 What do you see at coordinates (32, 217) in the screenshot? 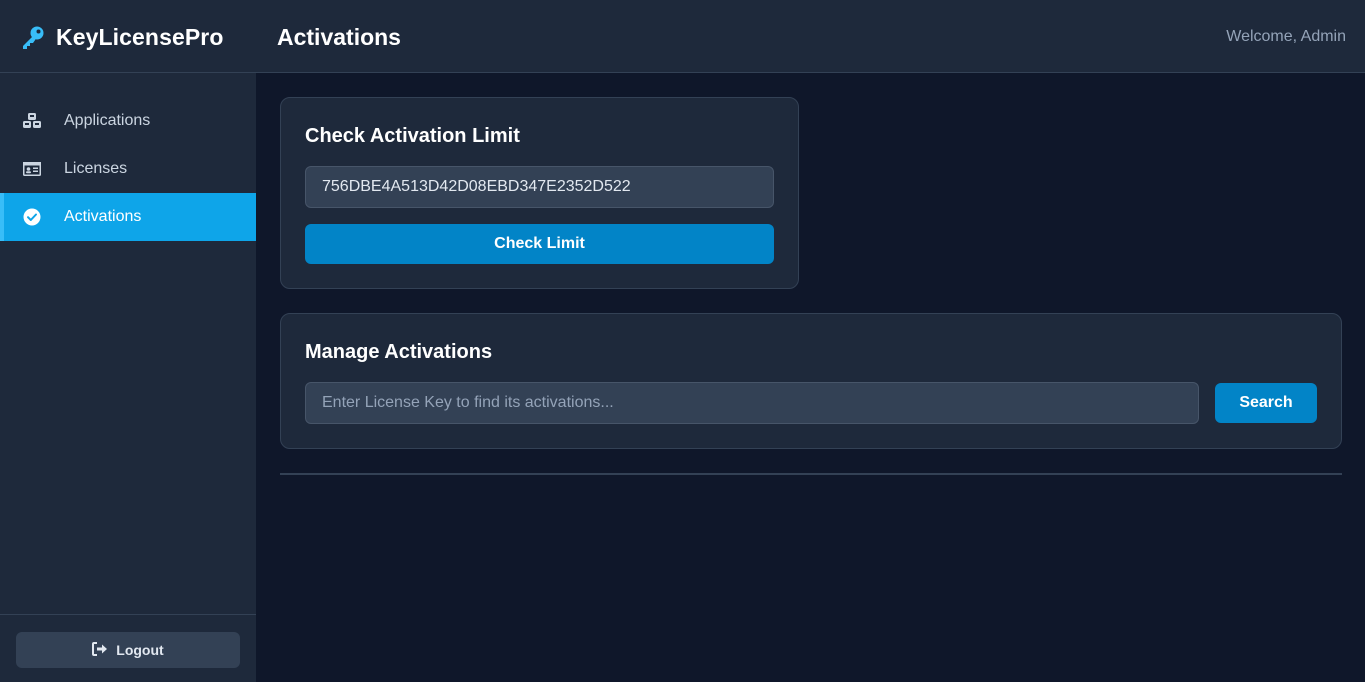
I see `check-circle-icon` at bounding box center [32, 217].